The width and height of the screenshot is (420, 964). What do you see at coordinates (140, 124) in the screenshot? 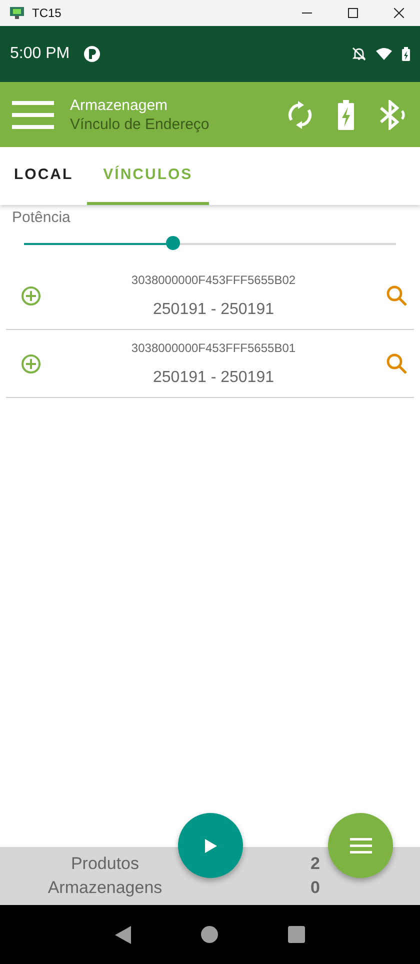
I see `app-subtitle: Vínculo de Endereço` at bounding box center [140, 124].